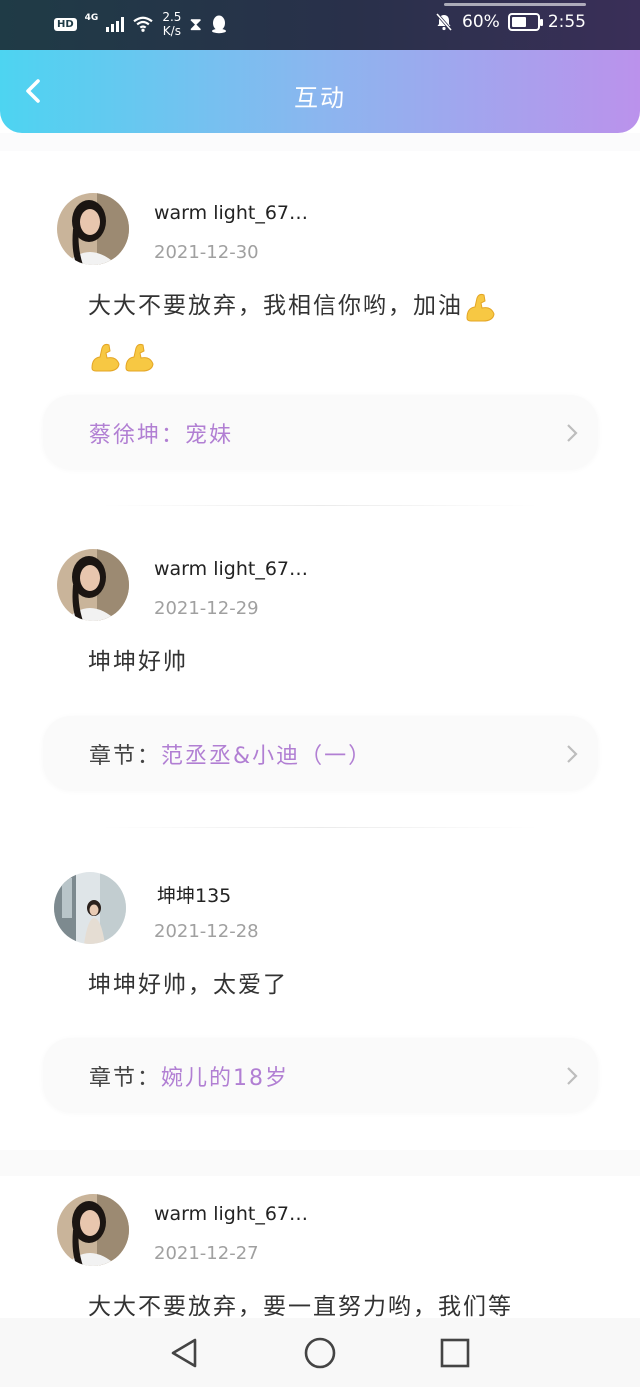 The width and height of the screenshot is (640, 1387). I want to click on chapter-name: 婉儿的18岁, so click(225, 1078).